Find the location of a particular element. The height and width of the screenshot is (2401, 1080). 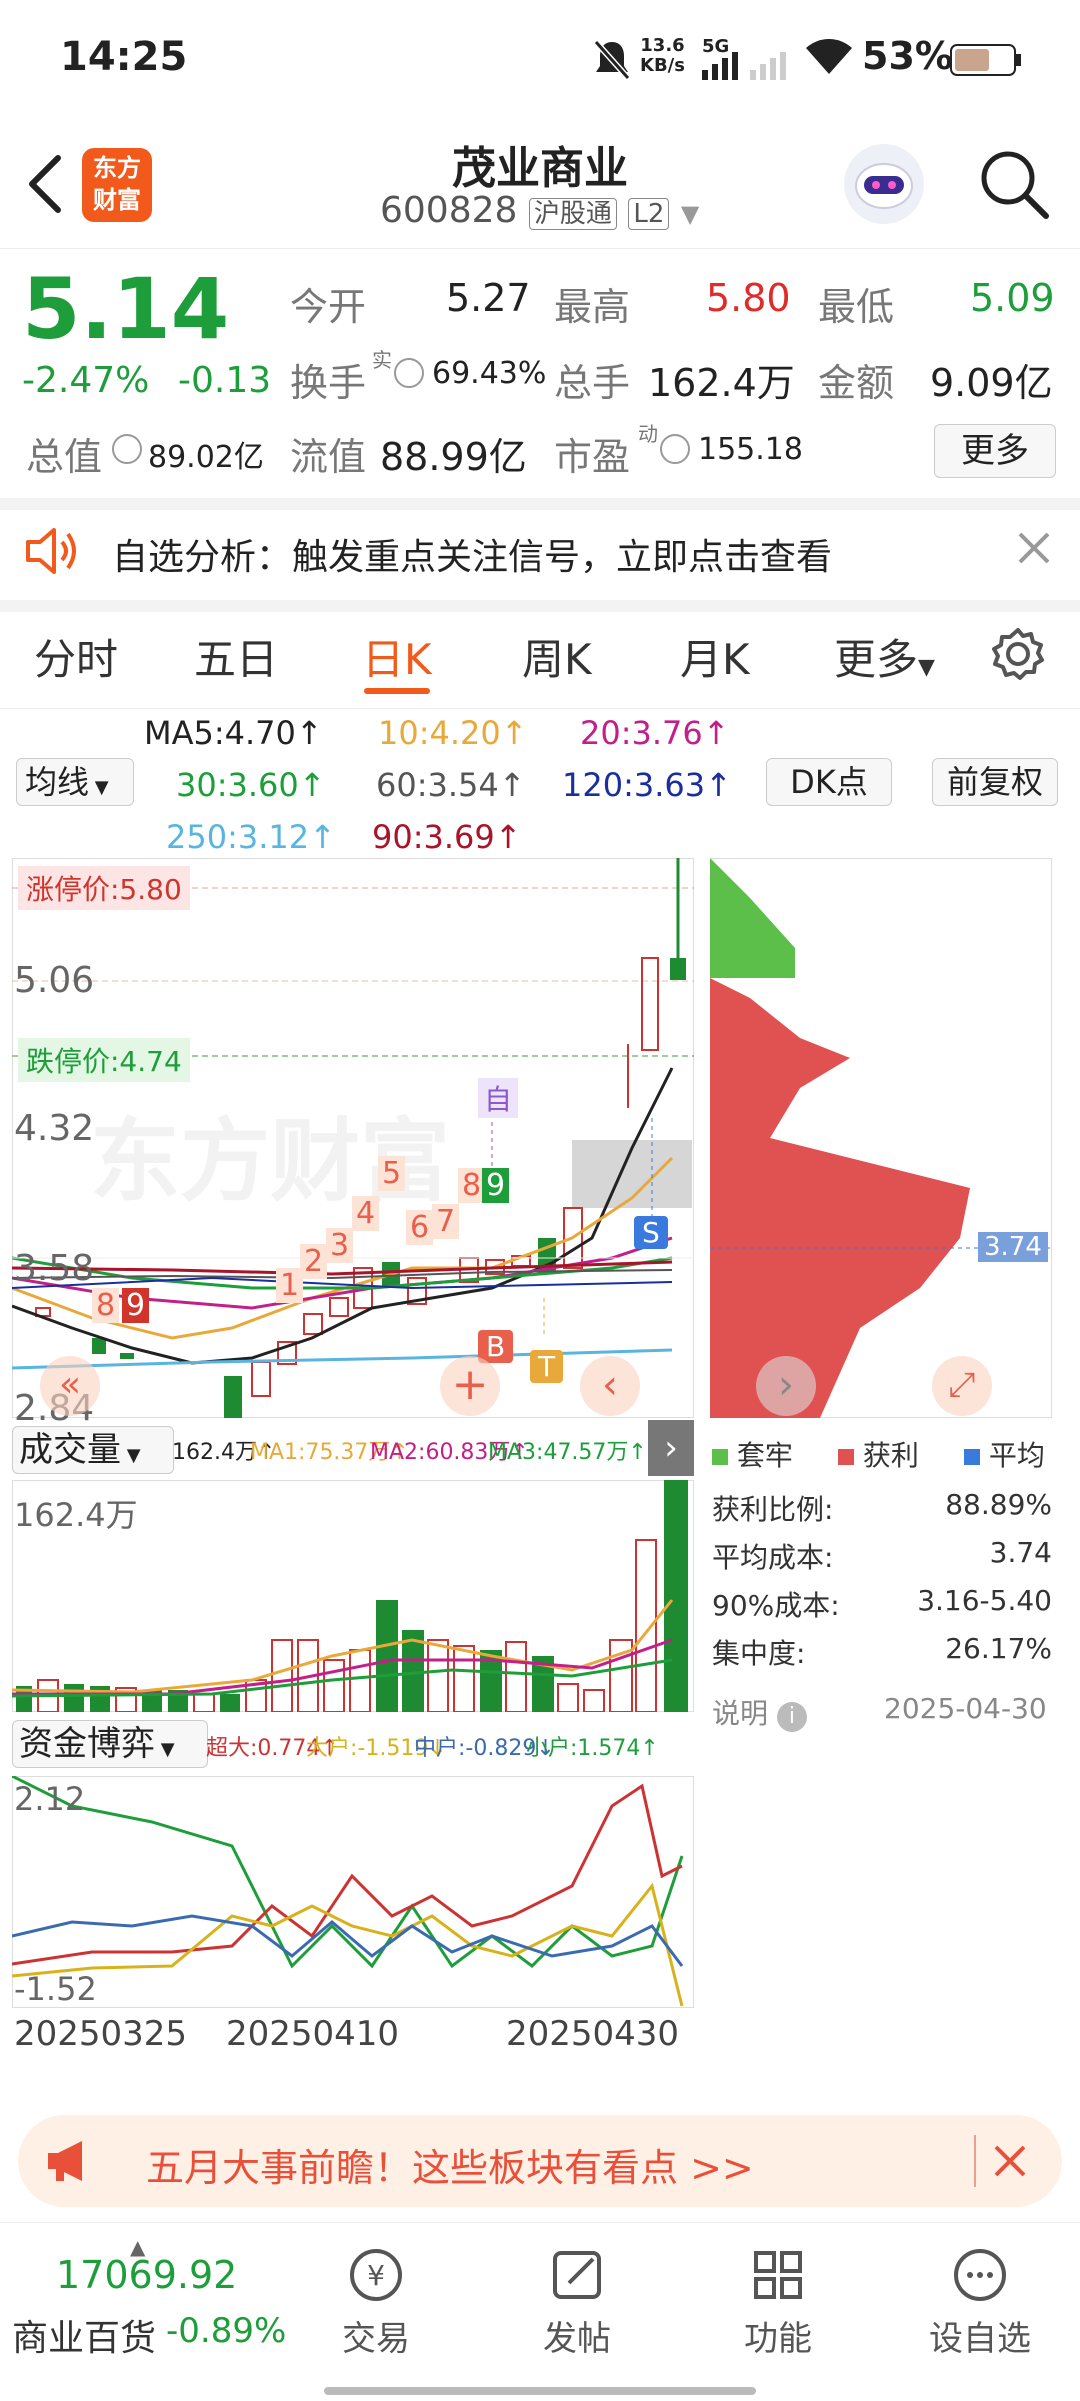

mktcap-label: 总值 is located at coordinates (64, 457).